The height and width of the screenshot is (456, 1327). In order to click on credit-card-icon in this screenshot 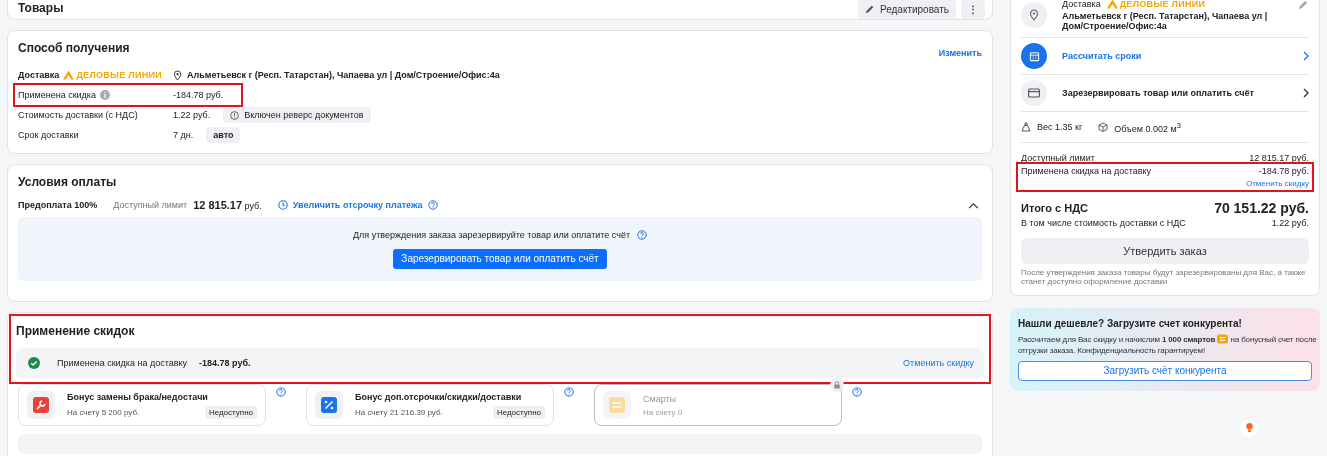, I will do `click(1034, 93)`.